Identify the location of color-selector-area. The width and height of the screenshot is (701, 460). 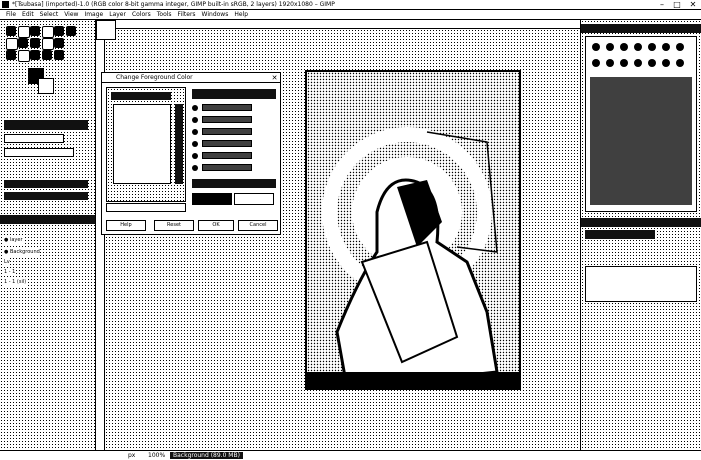
(146, 144).